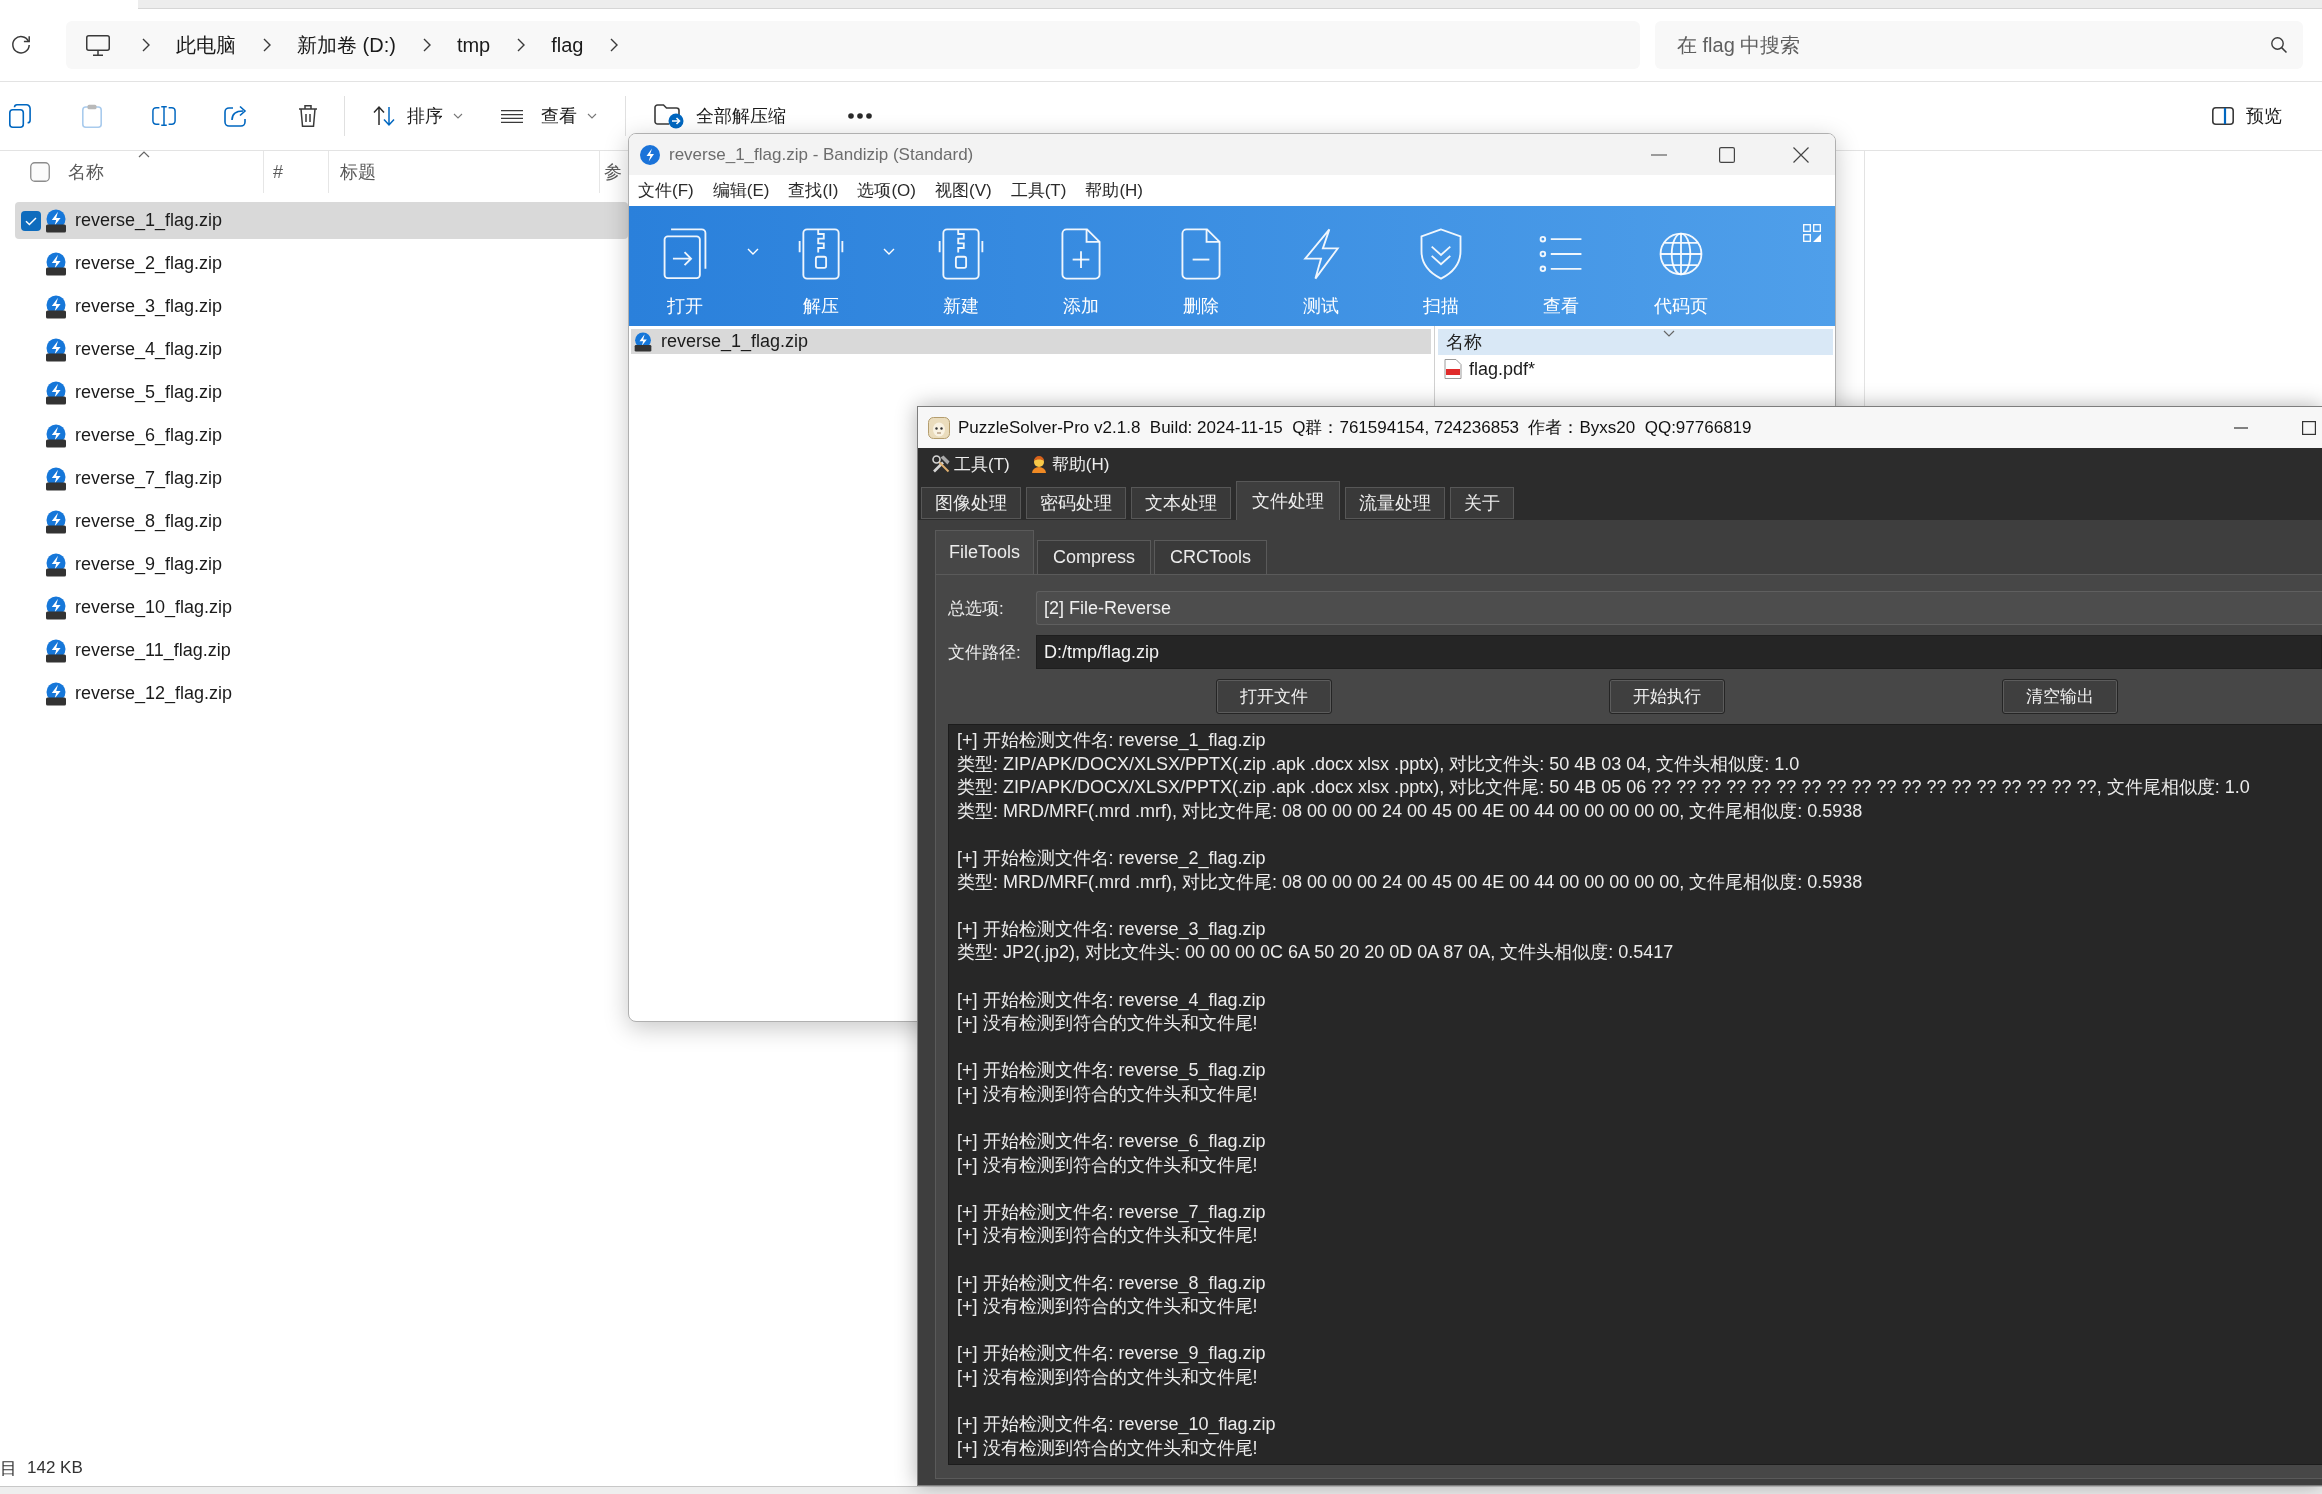  I want to click on file-item: reverse_12_flag.zip, so click(127, 693).